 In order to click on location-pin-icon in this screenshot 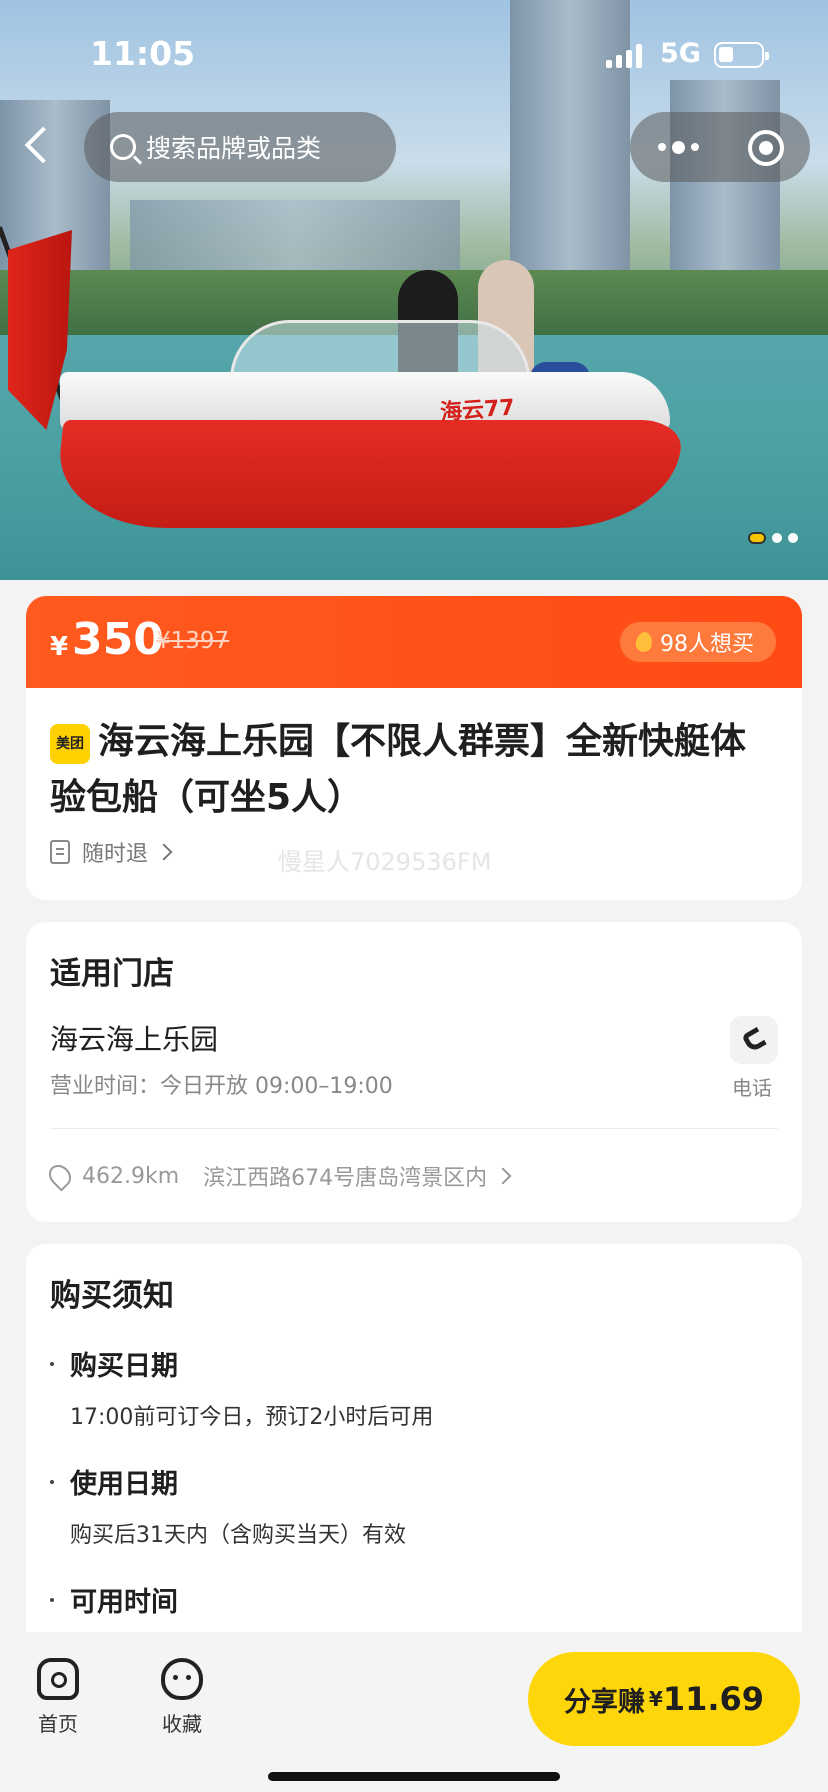, I will do `click(60, 1176)`.